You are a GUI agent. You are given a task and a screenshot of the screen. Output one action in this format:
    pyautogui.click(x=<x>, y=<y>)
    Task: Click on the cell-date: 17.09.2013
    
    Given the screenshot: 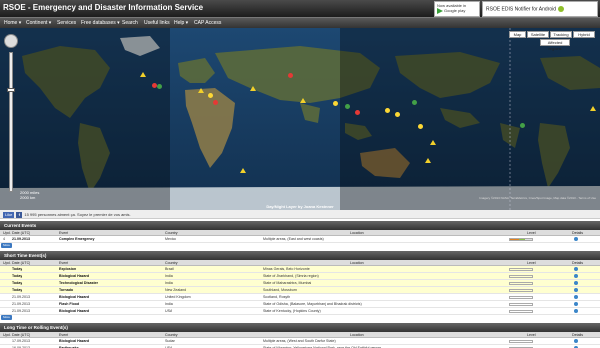 What is the action you would take?
    pyautogui.click(x=21, y=341)
    